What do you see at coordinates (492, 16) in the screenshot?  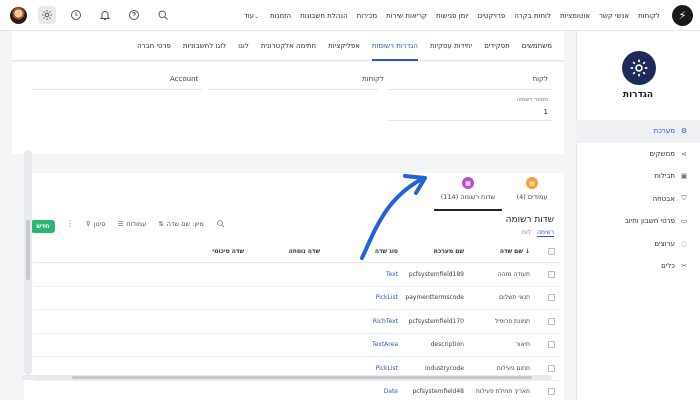 I see `nav-item-projects: פרויקטים` at bounding box center [492, 16].